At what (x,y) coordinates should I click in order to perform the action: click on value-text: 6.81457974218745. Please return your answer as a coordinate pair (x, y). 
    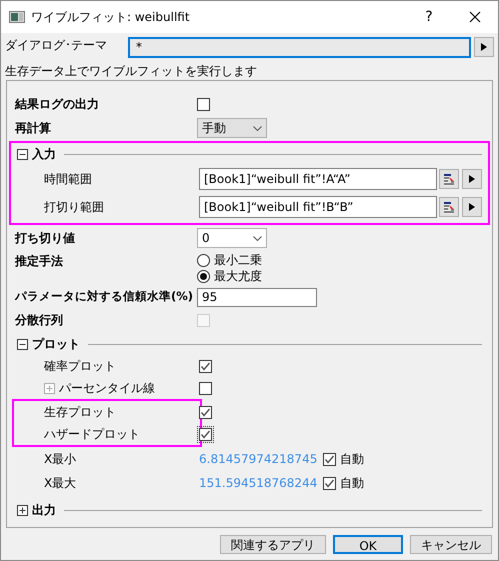
    Looking at the image, I should click on (258, 459).